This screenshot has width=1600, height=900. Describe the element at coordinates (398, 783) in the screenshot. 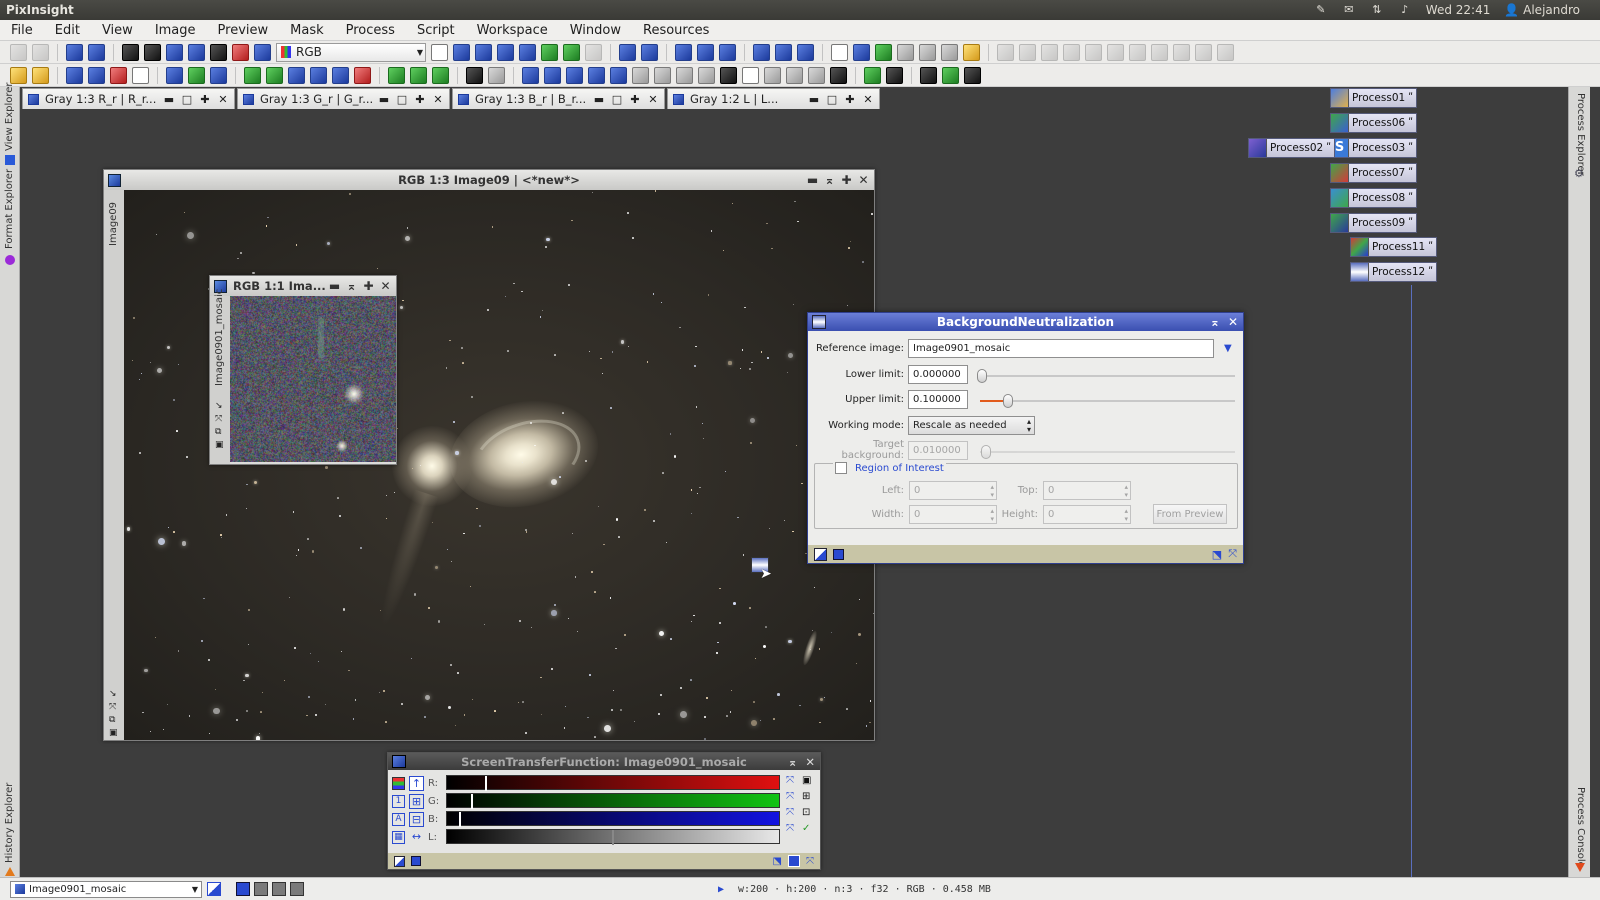

I see `rgb-link-icon` at that location.